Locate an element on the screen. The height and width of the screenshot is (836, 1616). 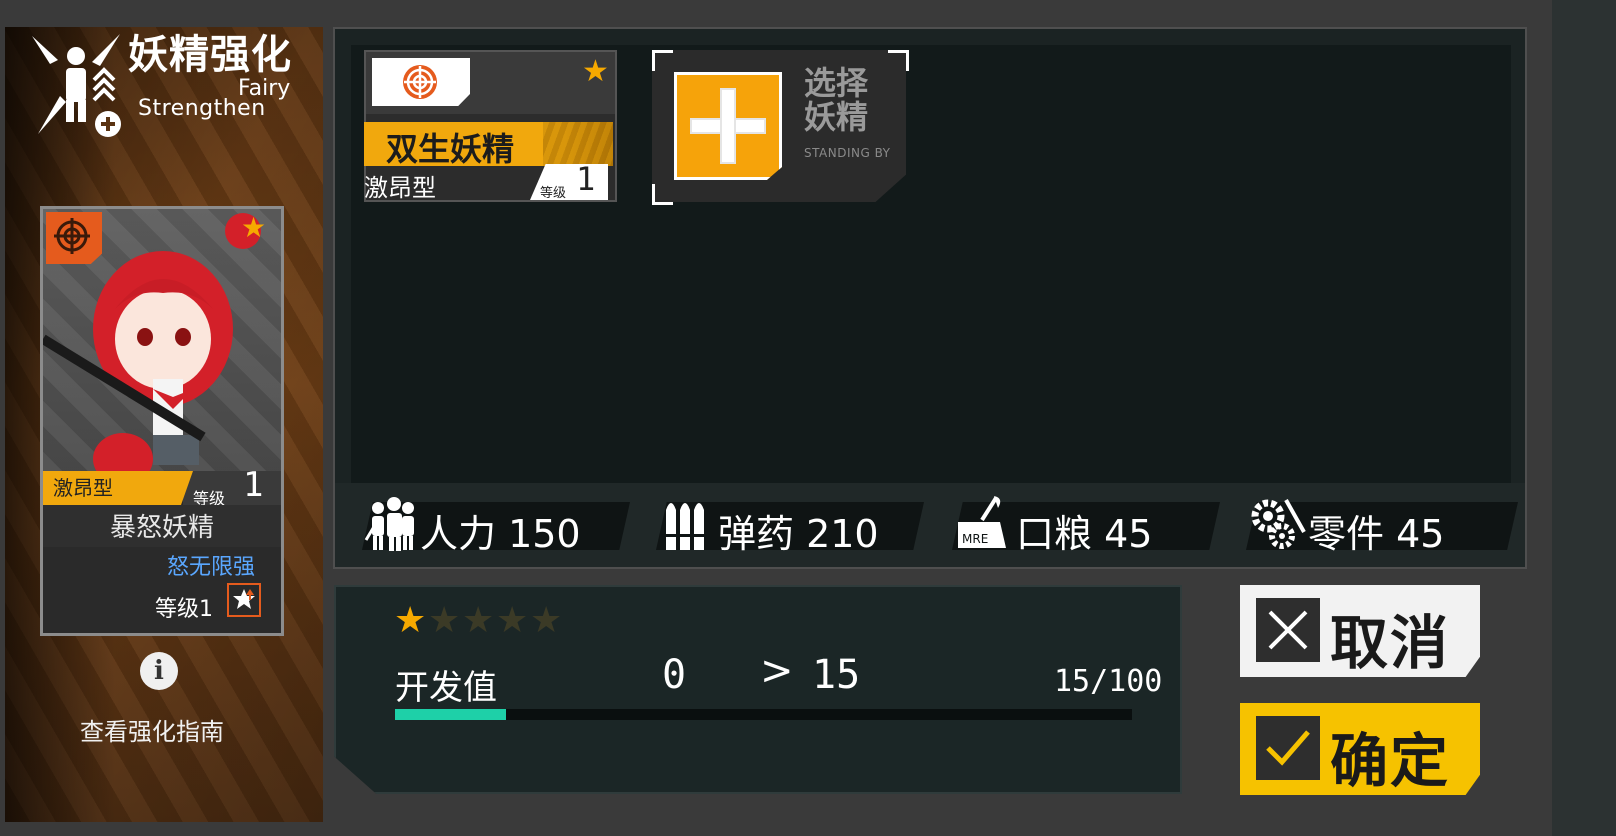
select-fairy-label: 选择 妖精 is located at coordinates (836, 100).